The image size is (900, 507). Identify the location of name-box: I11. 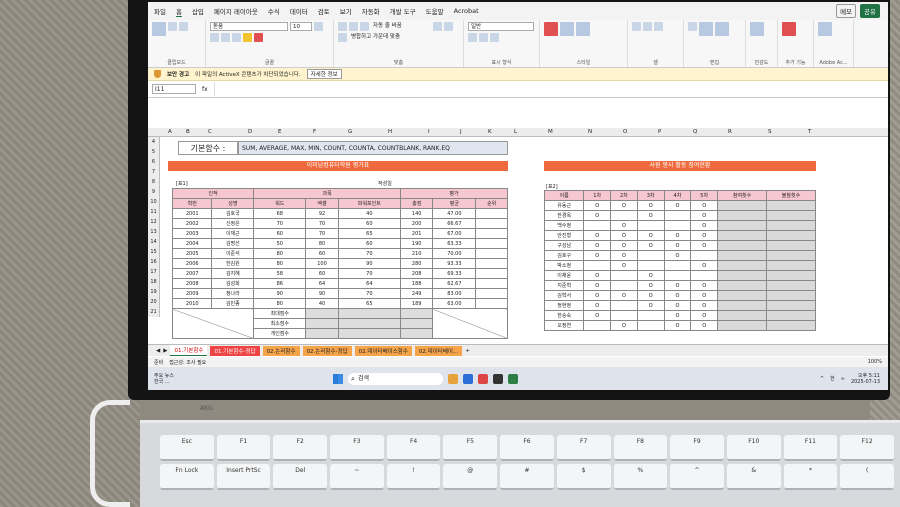
(174, 89).